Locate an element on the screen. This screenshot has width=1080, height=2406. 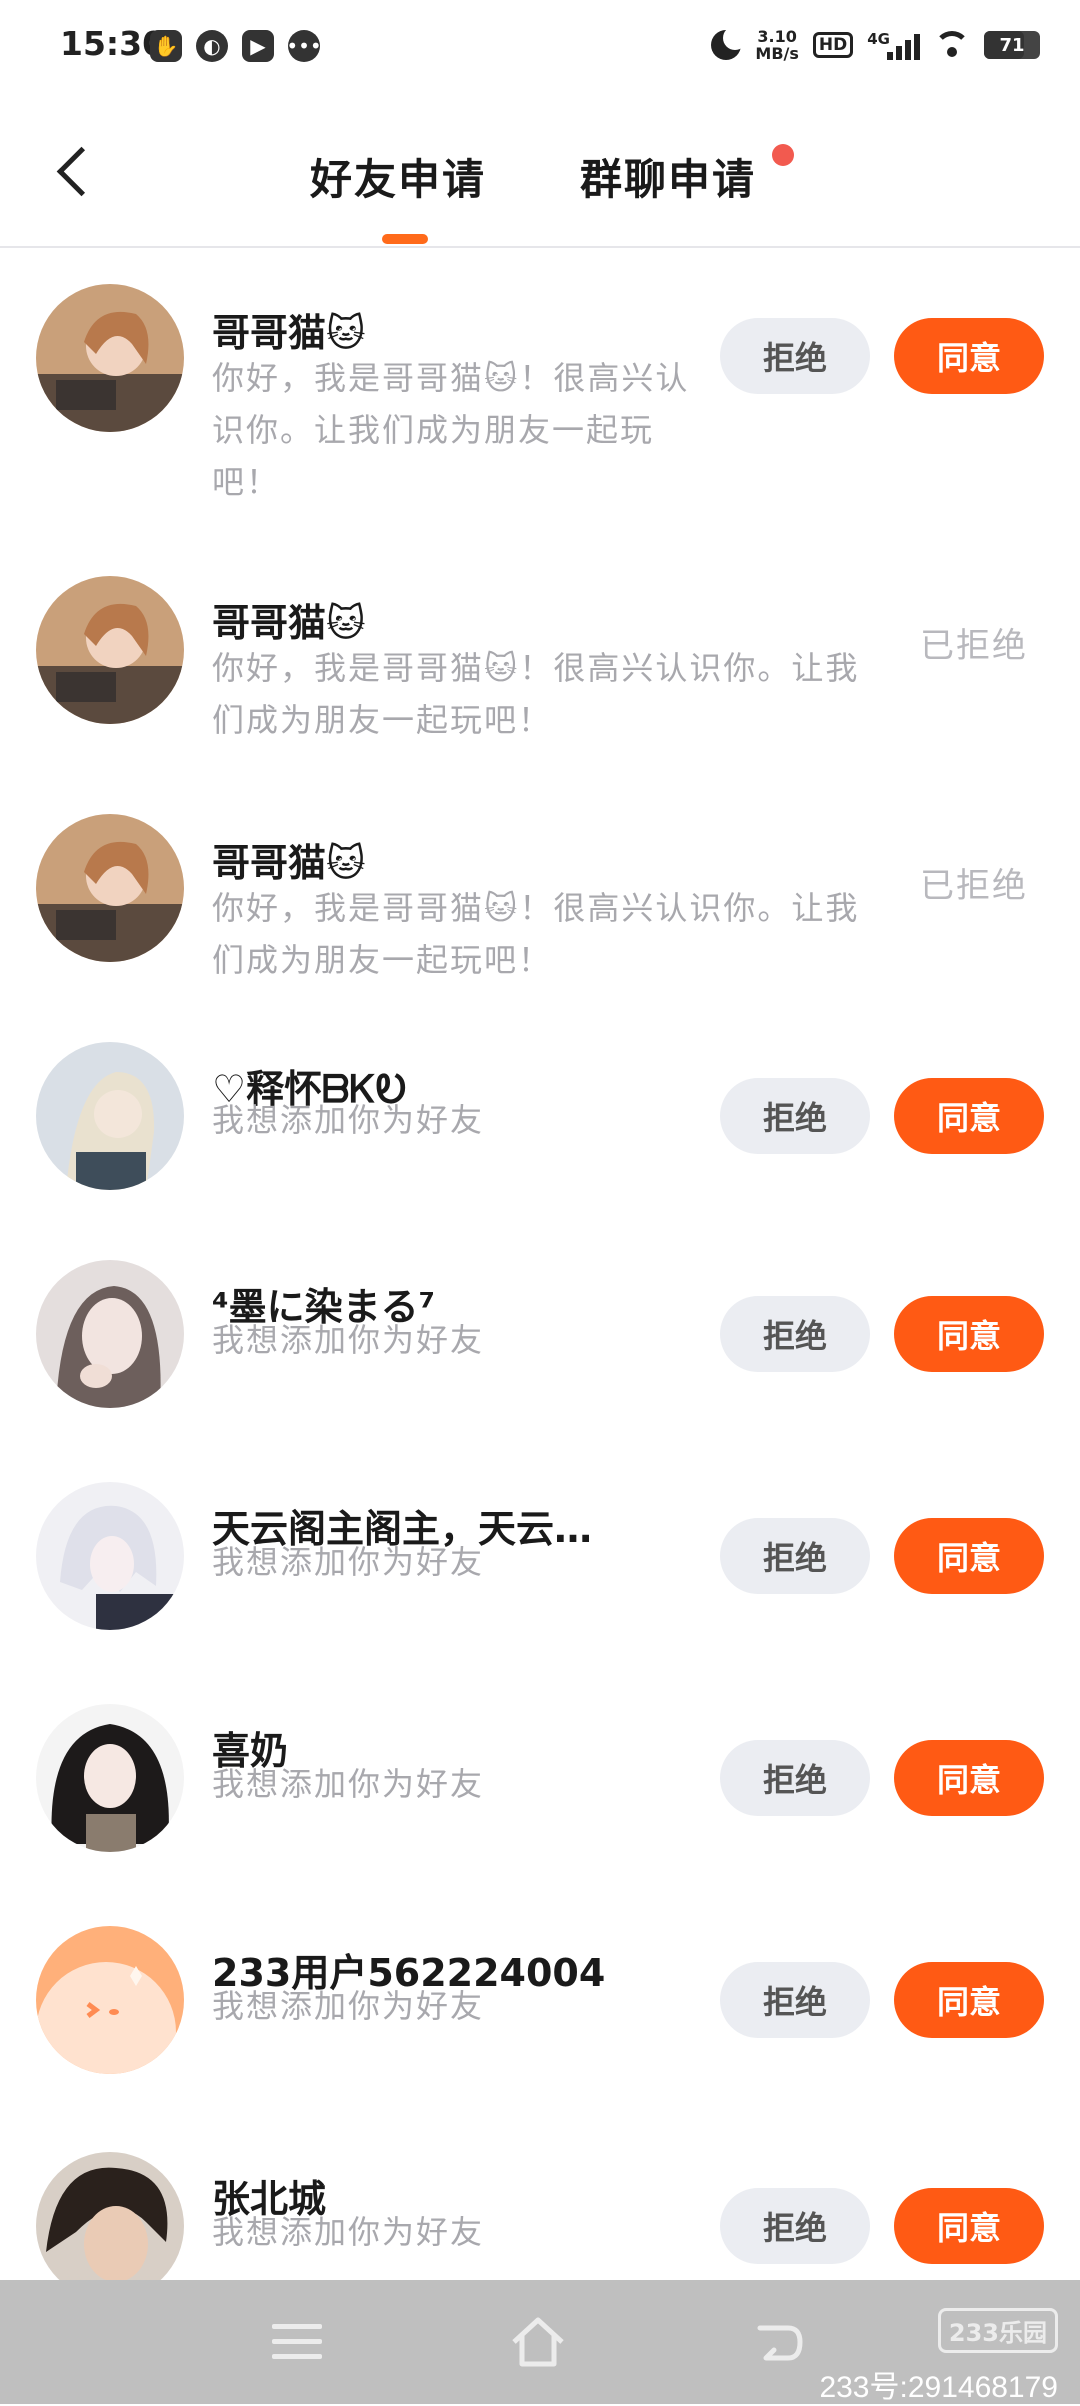
watermark-id: 233号:291468179 is located at coordinates (938, 2387).